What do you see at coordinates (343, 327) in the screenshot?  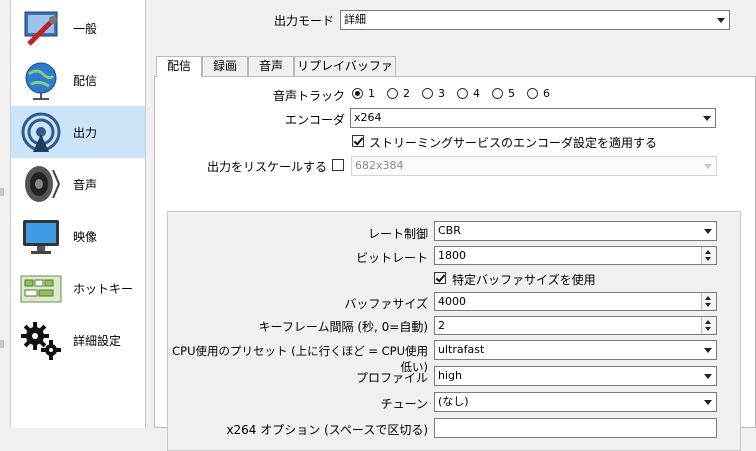 I see `keyframe-label: キーフレーム間隔 (秒, 0=自動)` at bounding box center [343, 327].